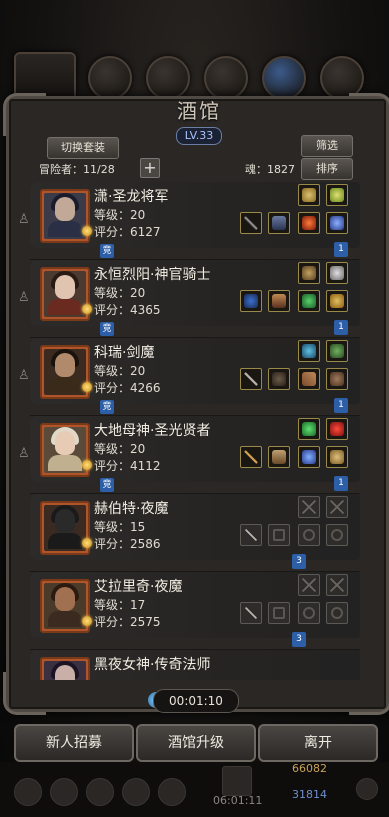 Image resolution: width=389 pixels, height=817 pixels. I want to click on hero-name: 艾拉里奇·夜魔, so click(138, 587).